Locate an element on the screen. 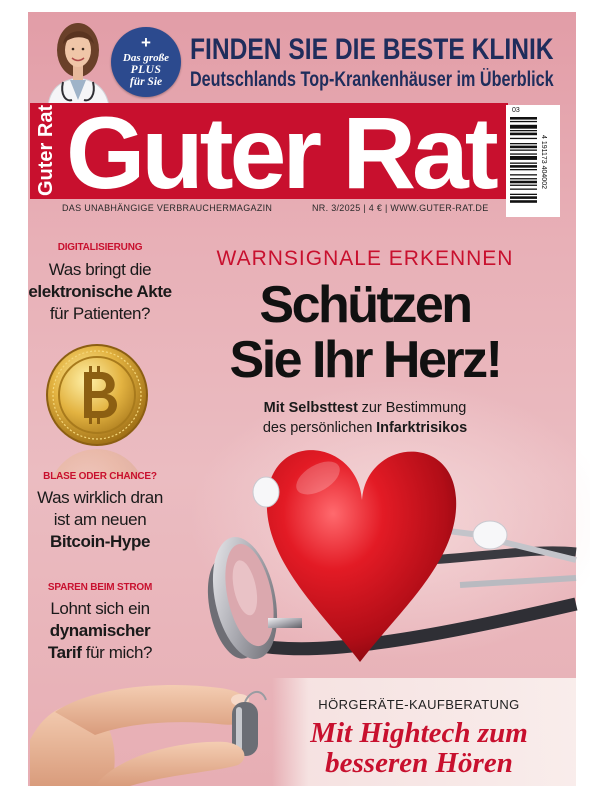  dek-line: Mit Selbsttest zur Bestimmung is located at coordinates (365, 408).